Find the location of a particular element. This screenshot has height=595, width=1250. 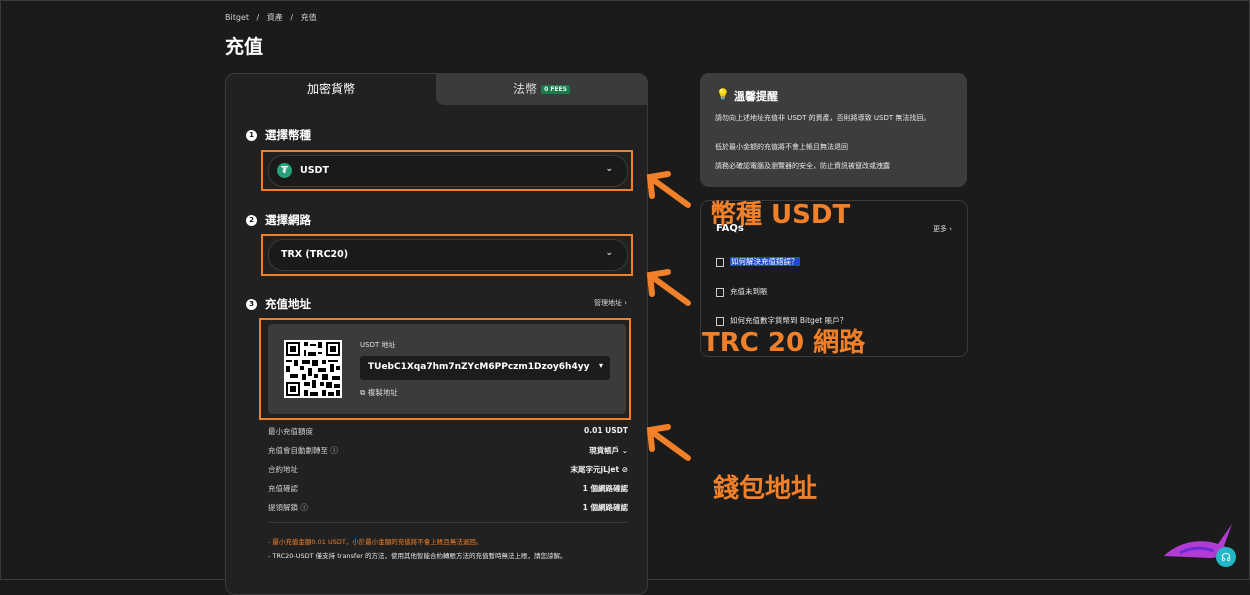

step-deposit-address: 3 充值地址 is located at coordinates (278, 304).